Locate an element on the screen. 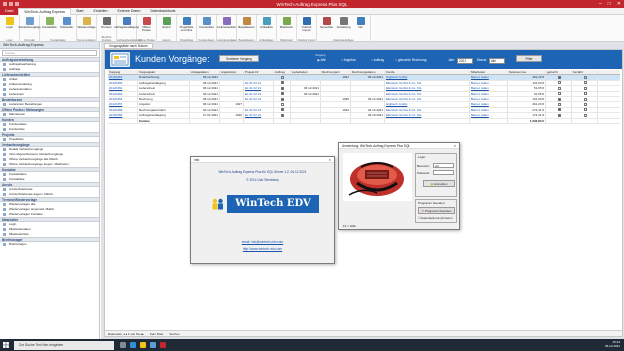 The width and height of the screenshot is (624, 351). column-header-auftrag: Auftrag is located at coordinates (282, 72).